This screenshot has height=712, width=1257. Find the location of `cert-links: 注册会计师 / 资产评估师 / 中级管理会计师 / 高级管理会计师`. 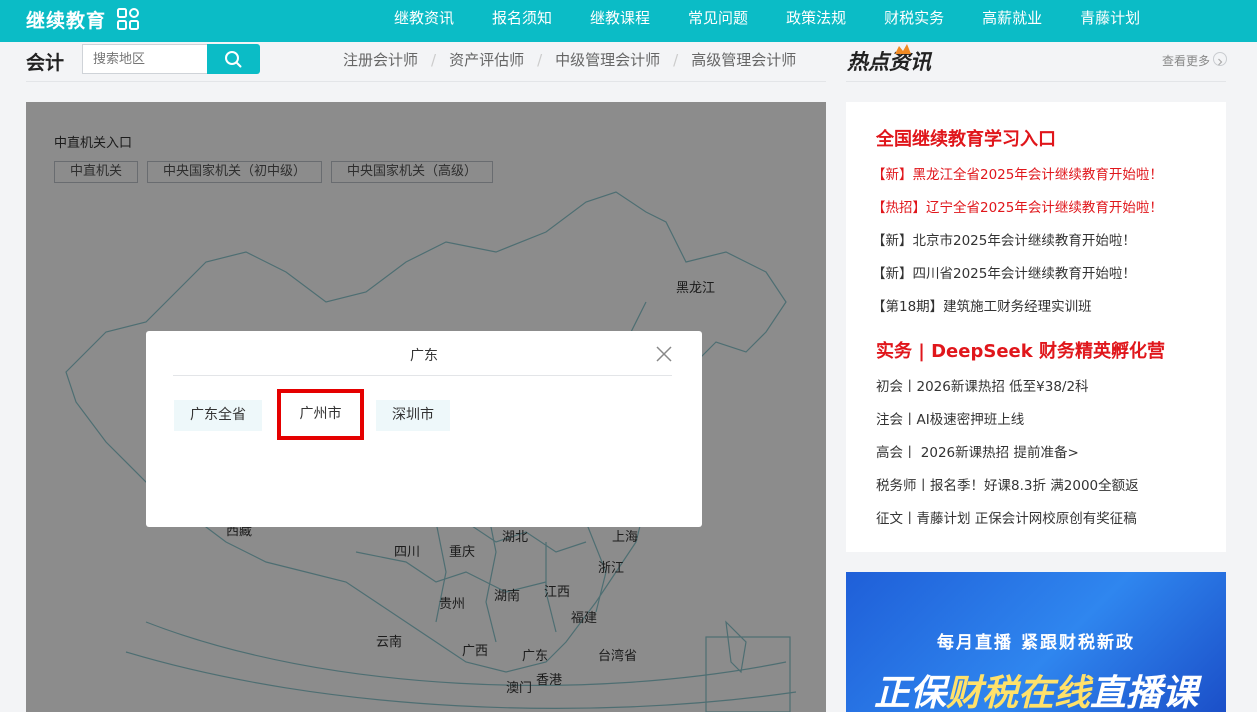

cert-links: 注册会计师 / 资产评估师 / 中级管理会计师 / 高级管理会计师 is located at coordinates (569, 59).